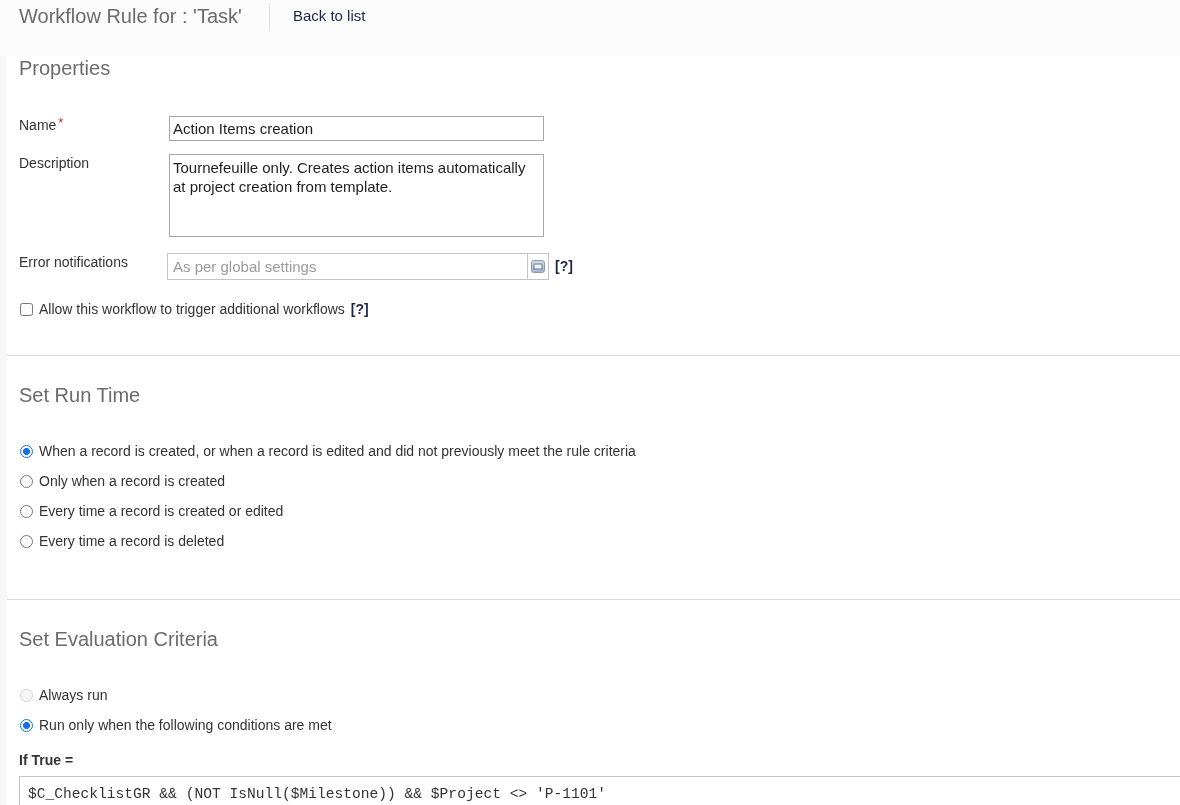 The image size is (1180, 805). Describe the element at coordinates (61, 123) in the screenshot. I see `required-asterisk: *` at that location.